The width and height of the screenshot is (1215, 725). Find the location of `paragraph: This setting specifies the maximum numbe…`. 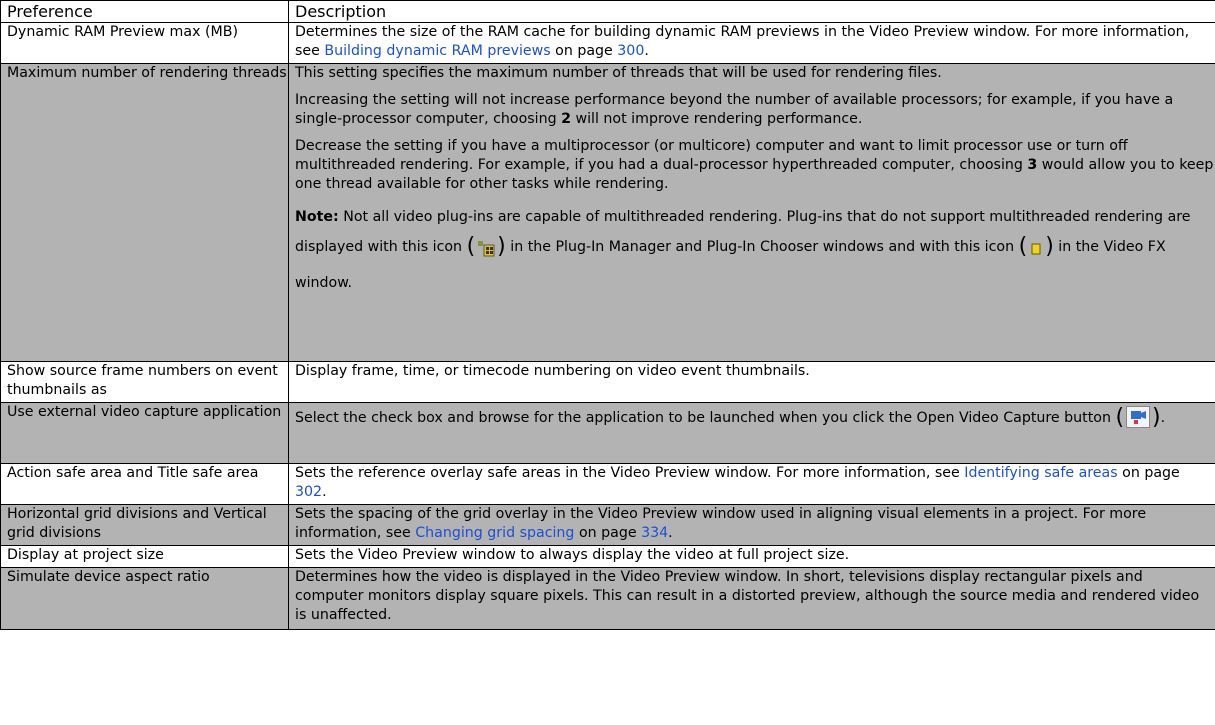

paragraph: This setting specifies the maximum numbe… is located at coordinates (618, 73).